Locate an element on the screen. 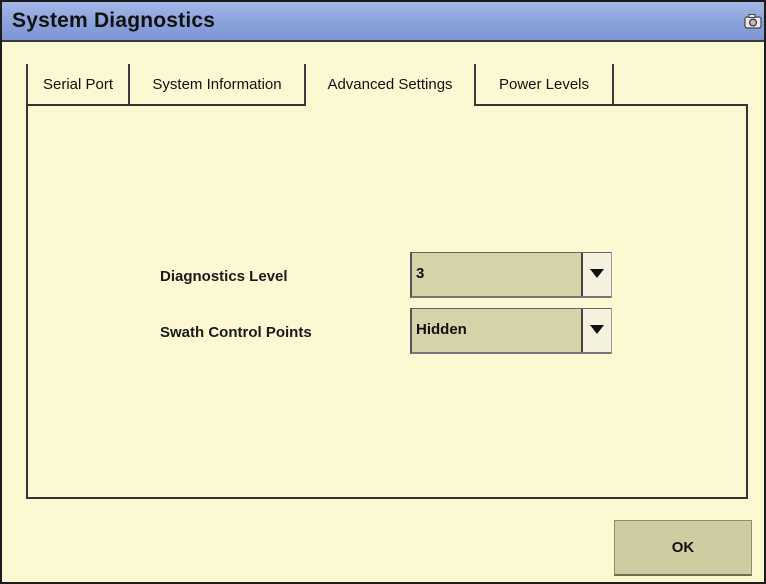 The image size is (766, 584). diagnostics-level-dropdown: 3 is located at coordinates (511, 275).